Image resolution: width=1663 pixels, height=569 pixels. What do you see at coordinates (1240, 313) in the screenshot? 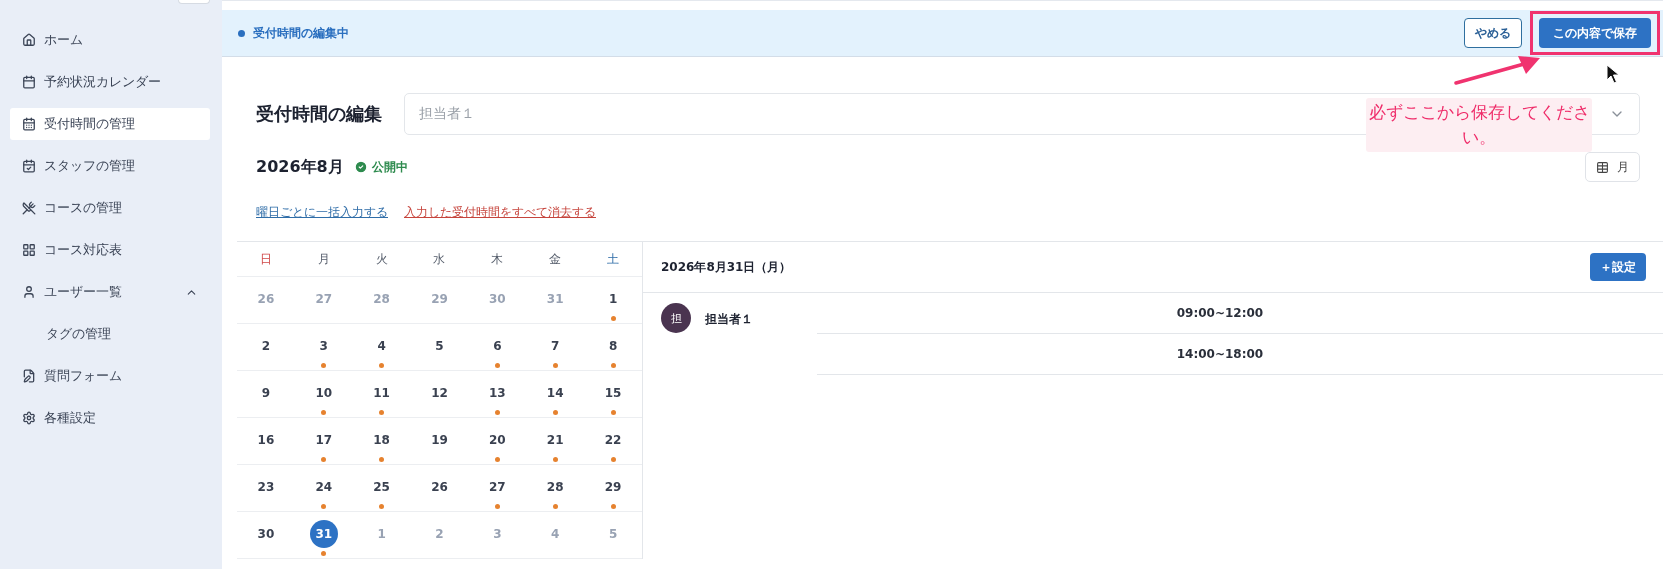
I see `time-slot: 09:00~12:00` at bounding box center [1240, 313].